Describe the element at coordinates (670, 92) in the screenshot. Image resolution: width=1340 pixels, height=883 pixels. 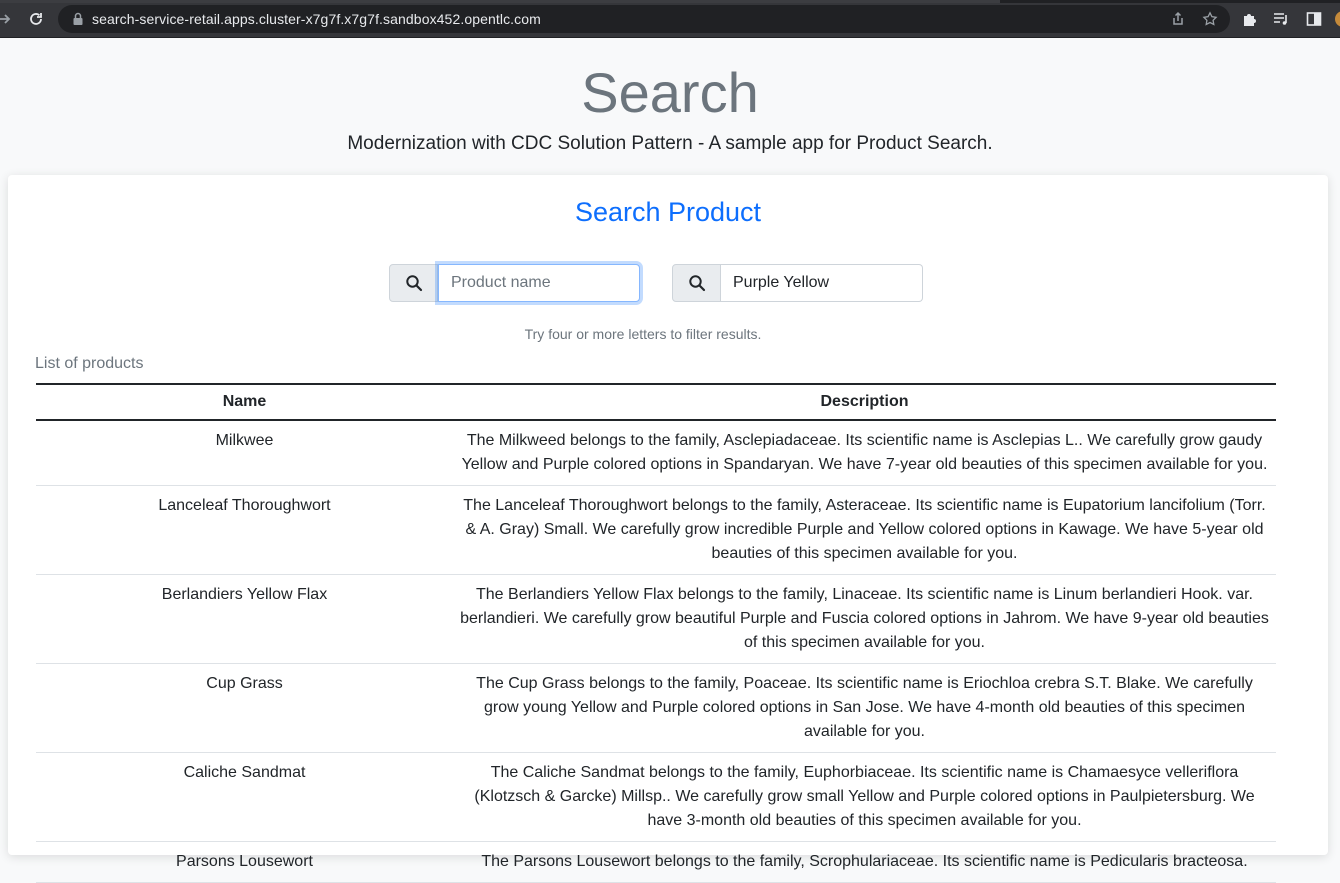
I see `page-title: Search` at that location.